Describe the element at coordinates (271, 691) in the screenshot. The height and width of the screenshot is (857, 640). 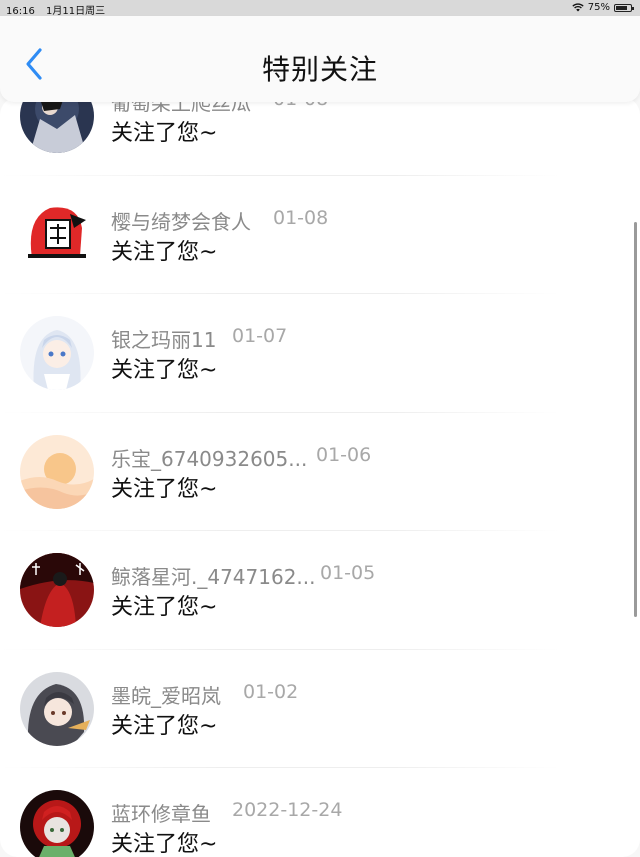
I see `follow-date: 01-02` at that location.